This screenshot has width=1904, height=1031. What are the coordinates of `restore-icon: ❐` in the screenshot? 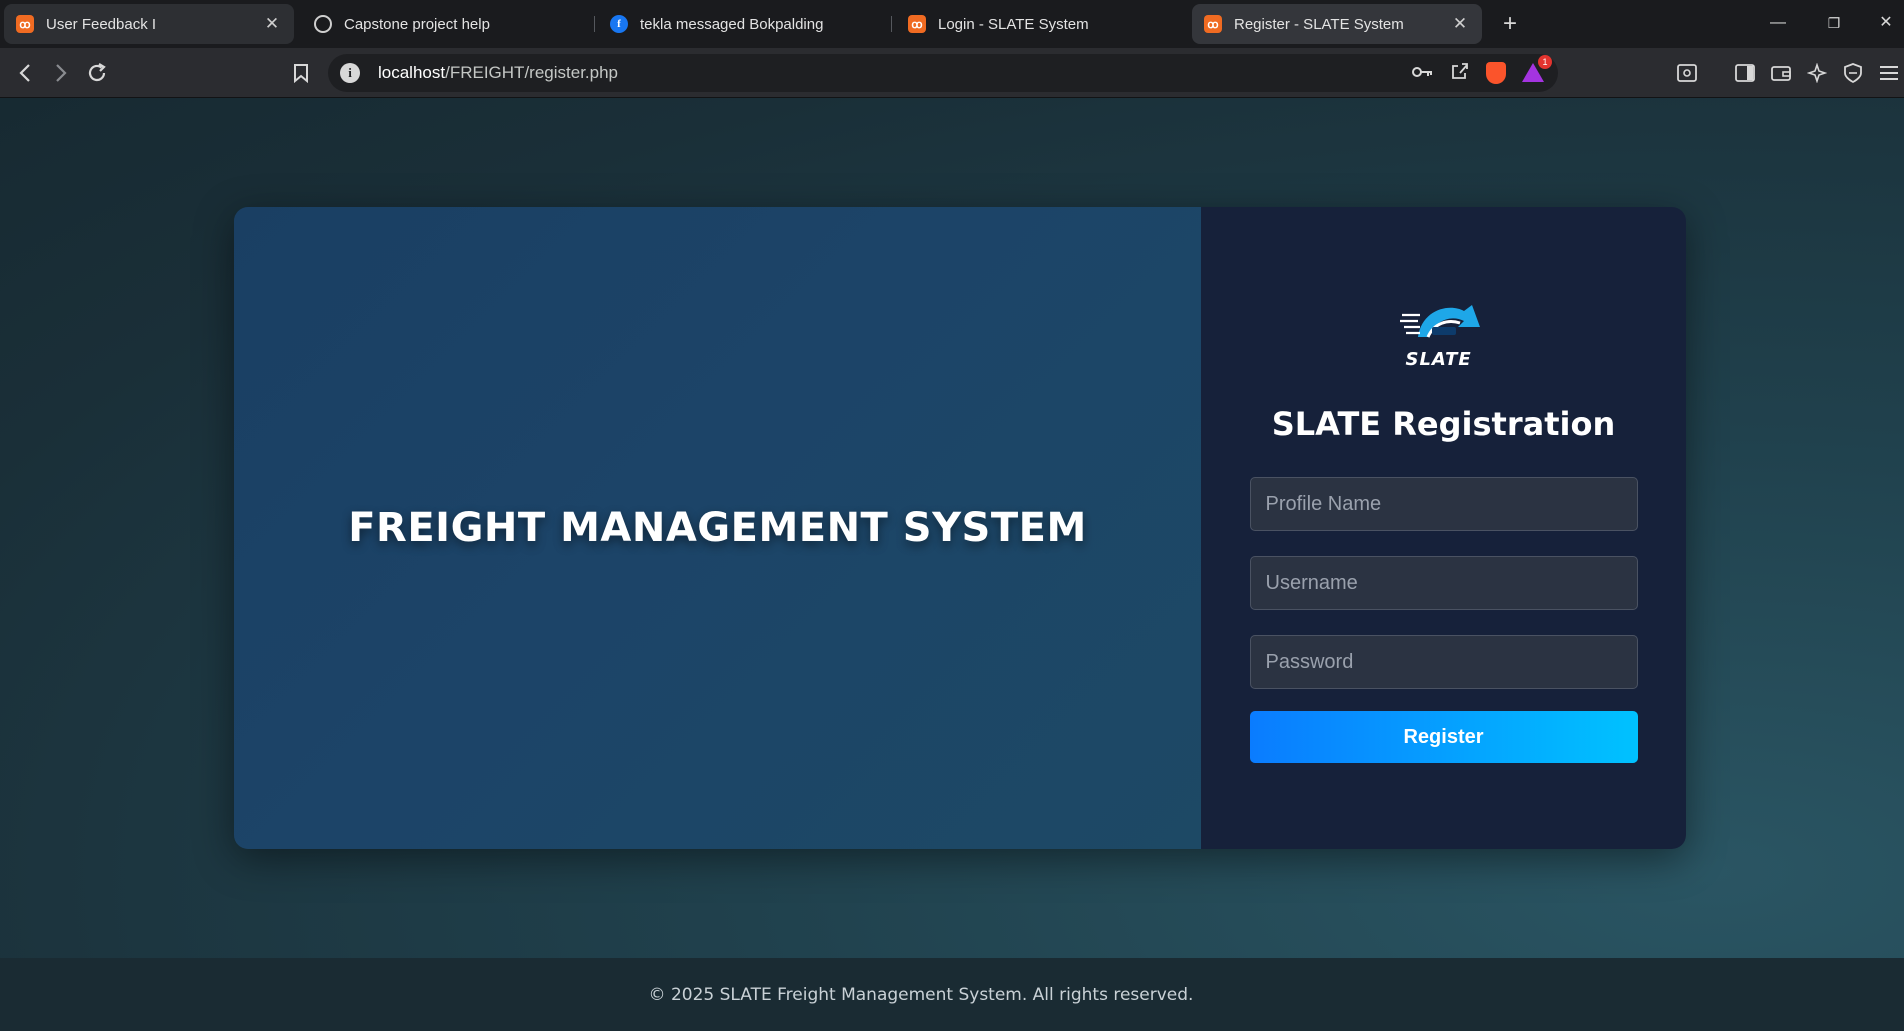 It's located at (1834, 23).